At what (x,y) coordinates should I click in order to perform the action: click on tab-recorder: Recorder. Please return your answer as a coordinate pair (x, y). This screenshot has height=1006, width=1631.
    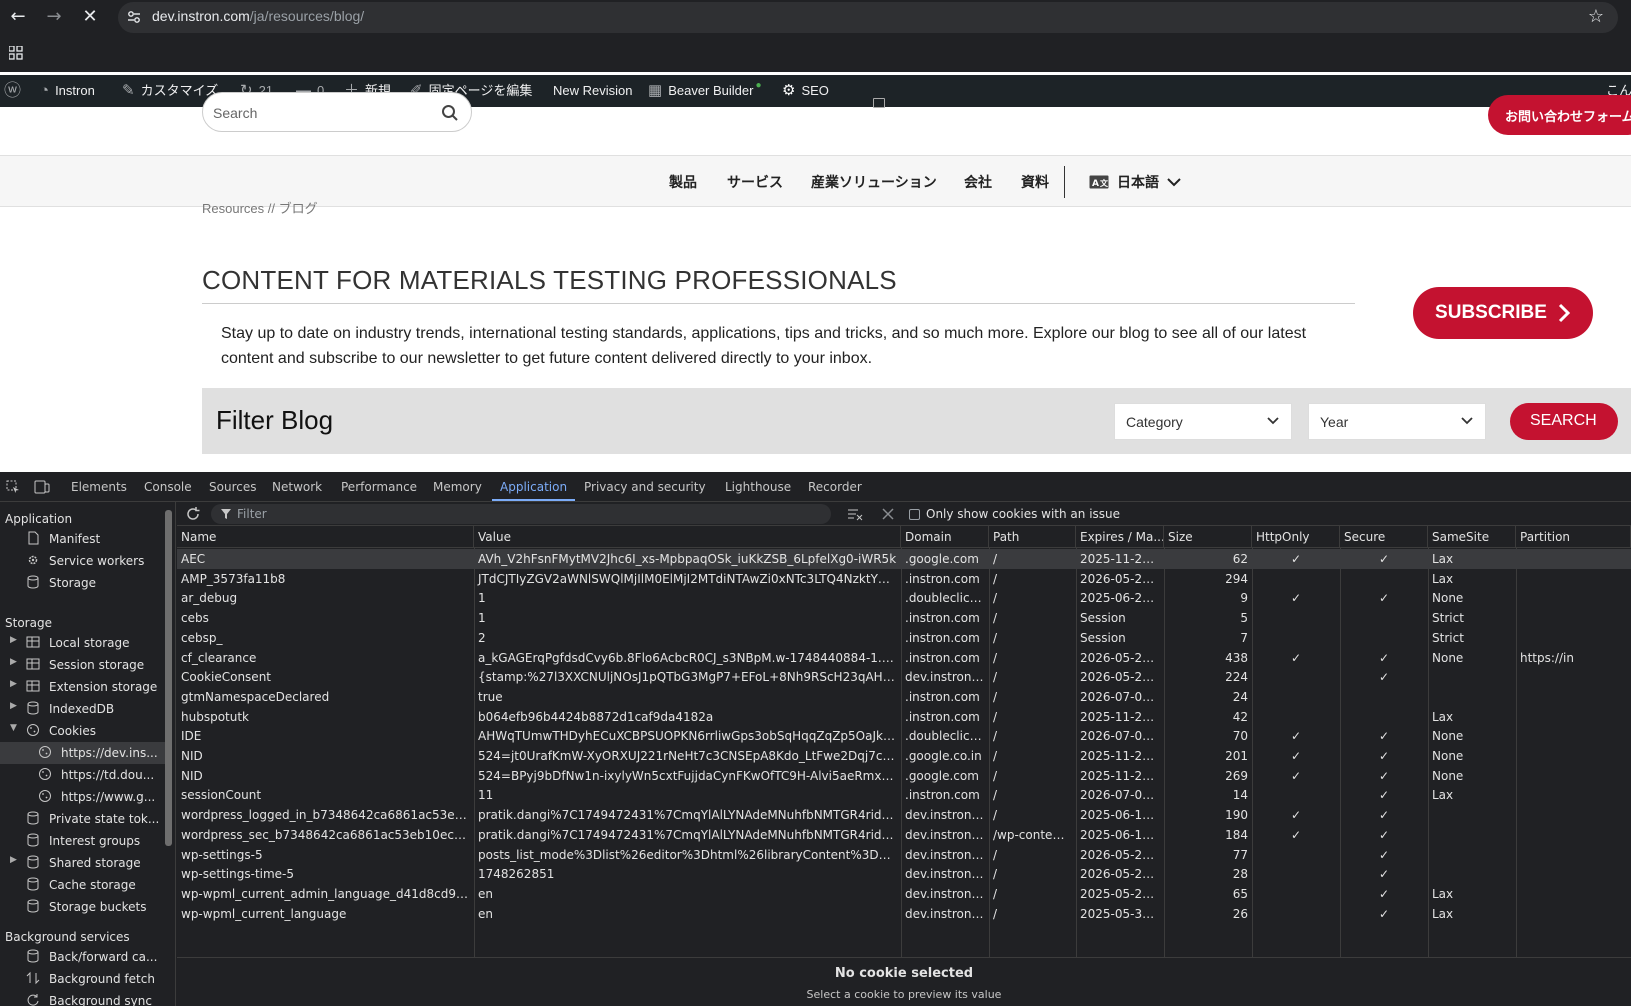
    Looking at the image, I should click on (835, 487).